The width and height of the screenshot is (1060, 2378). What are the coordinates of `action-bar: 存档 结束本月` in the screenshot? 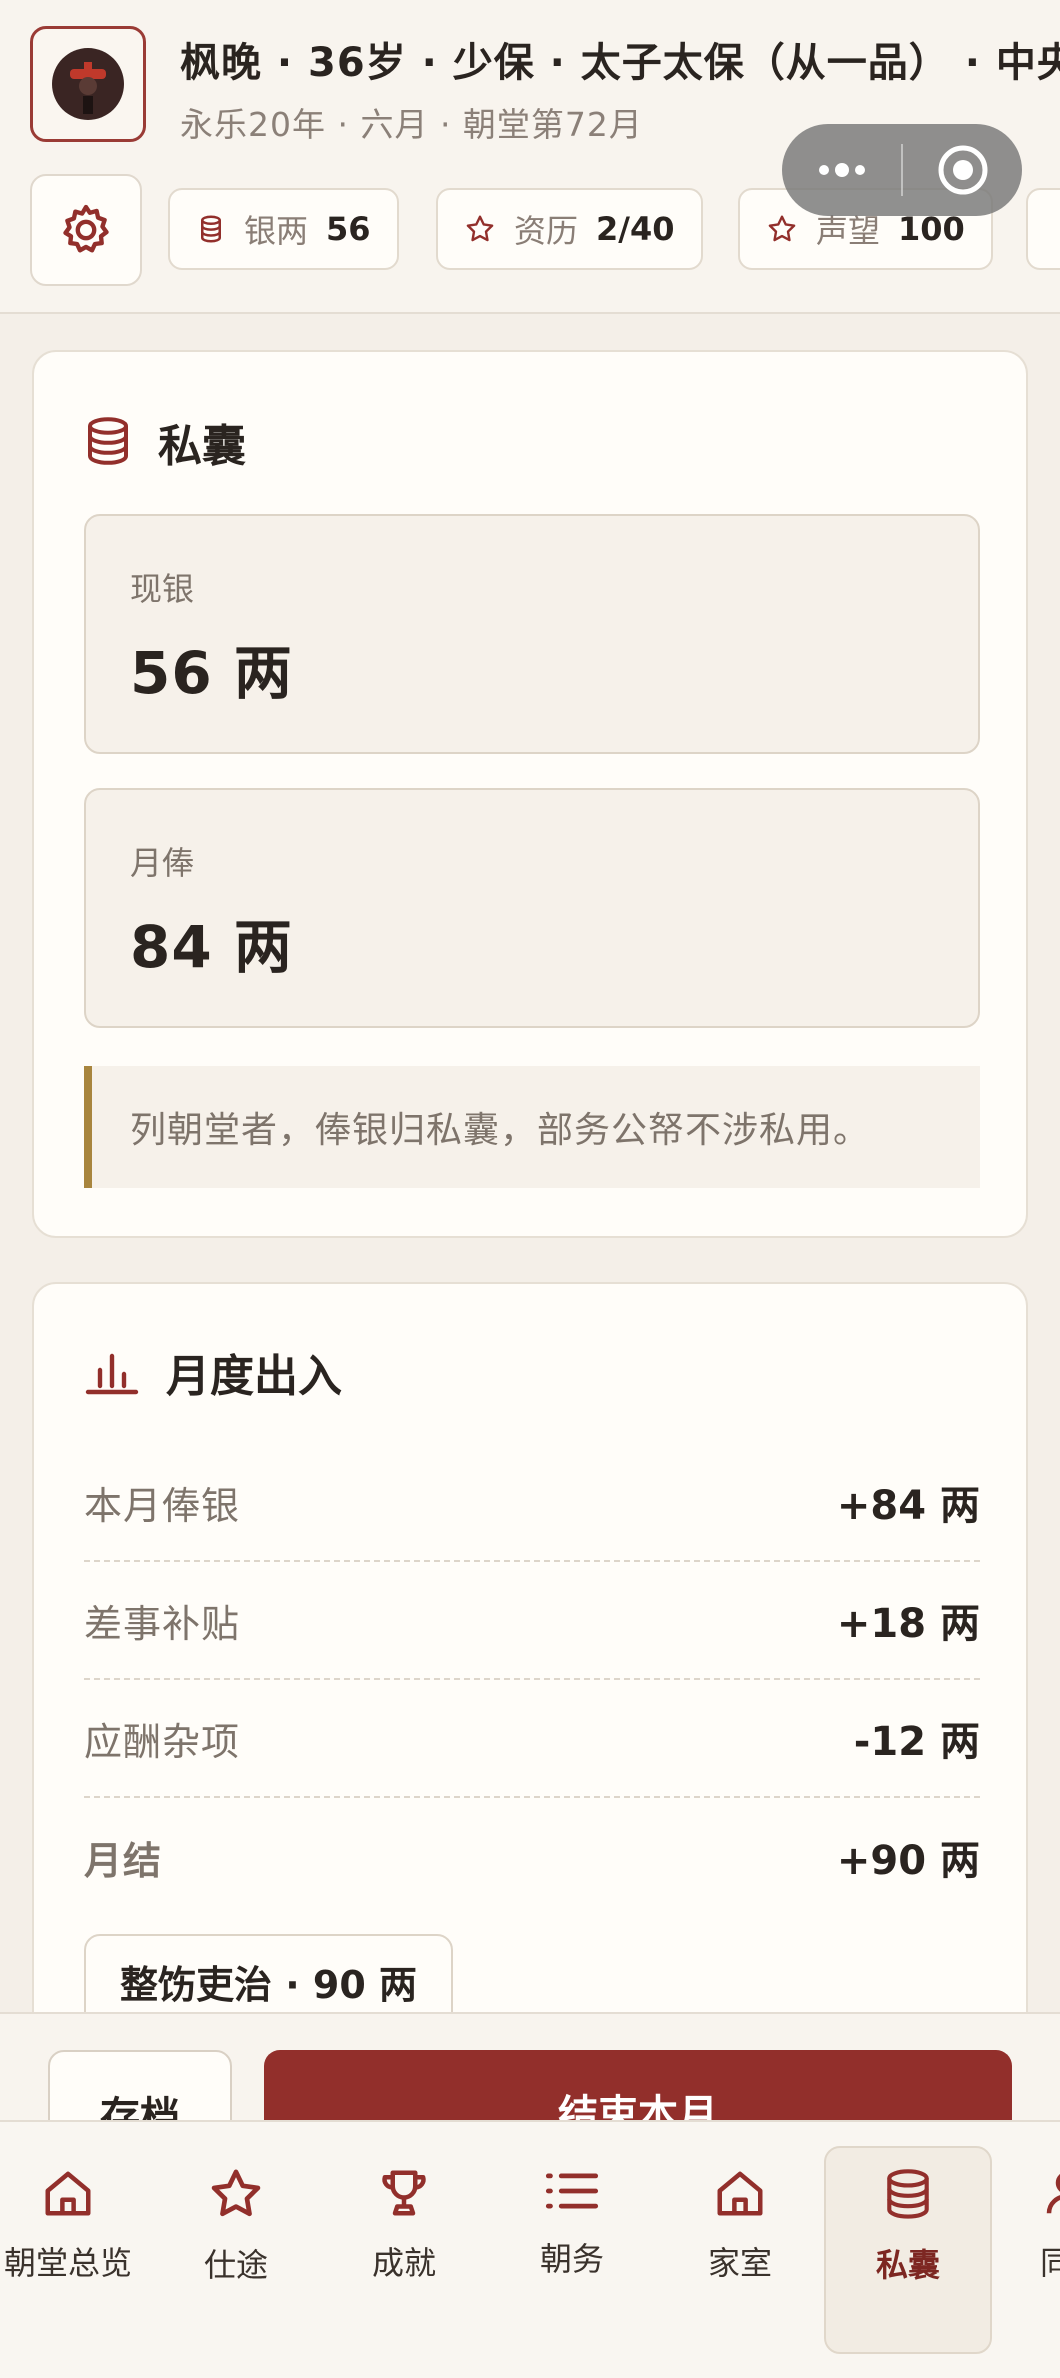 It's located at (530, 2069).